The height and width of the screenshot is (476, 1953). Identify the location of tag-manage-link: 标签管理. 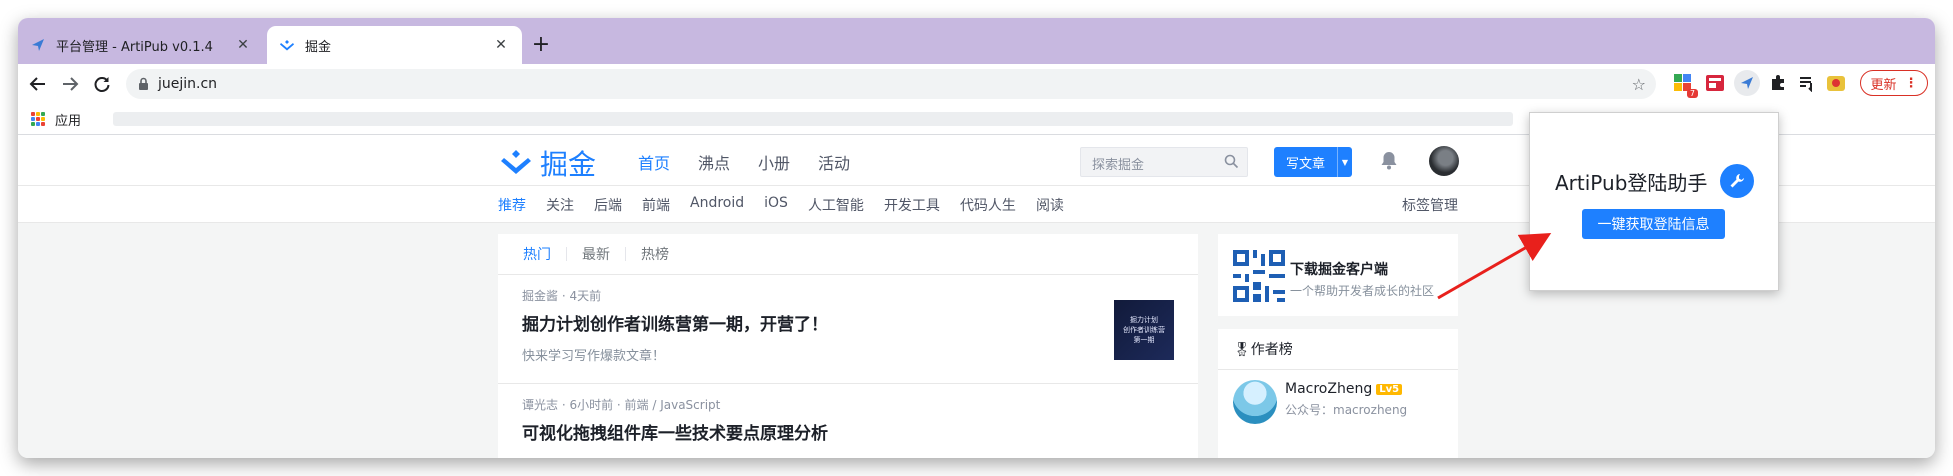
(1430, 205).